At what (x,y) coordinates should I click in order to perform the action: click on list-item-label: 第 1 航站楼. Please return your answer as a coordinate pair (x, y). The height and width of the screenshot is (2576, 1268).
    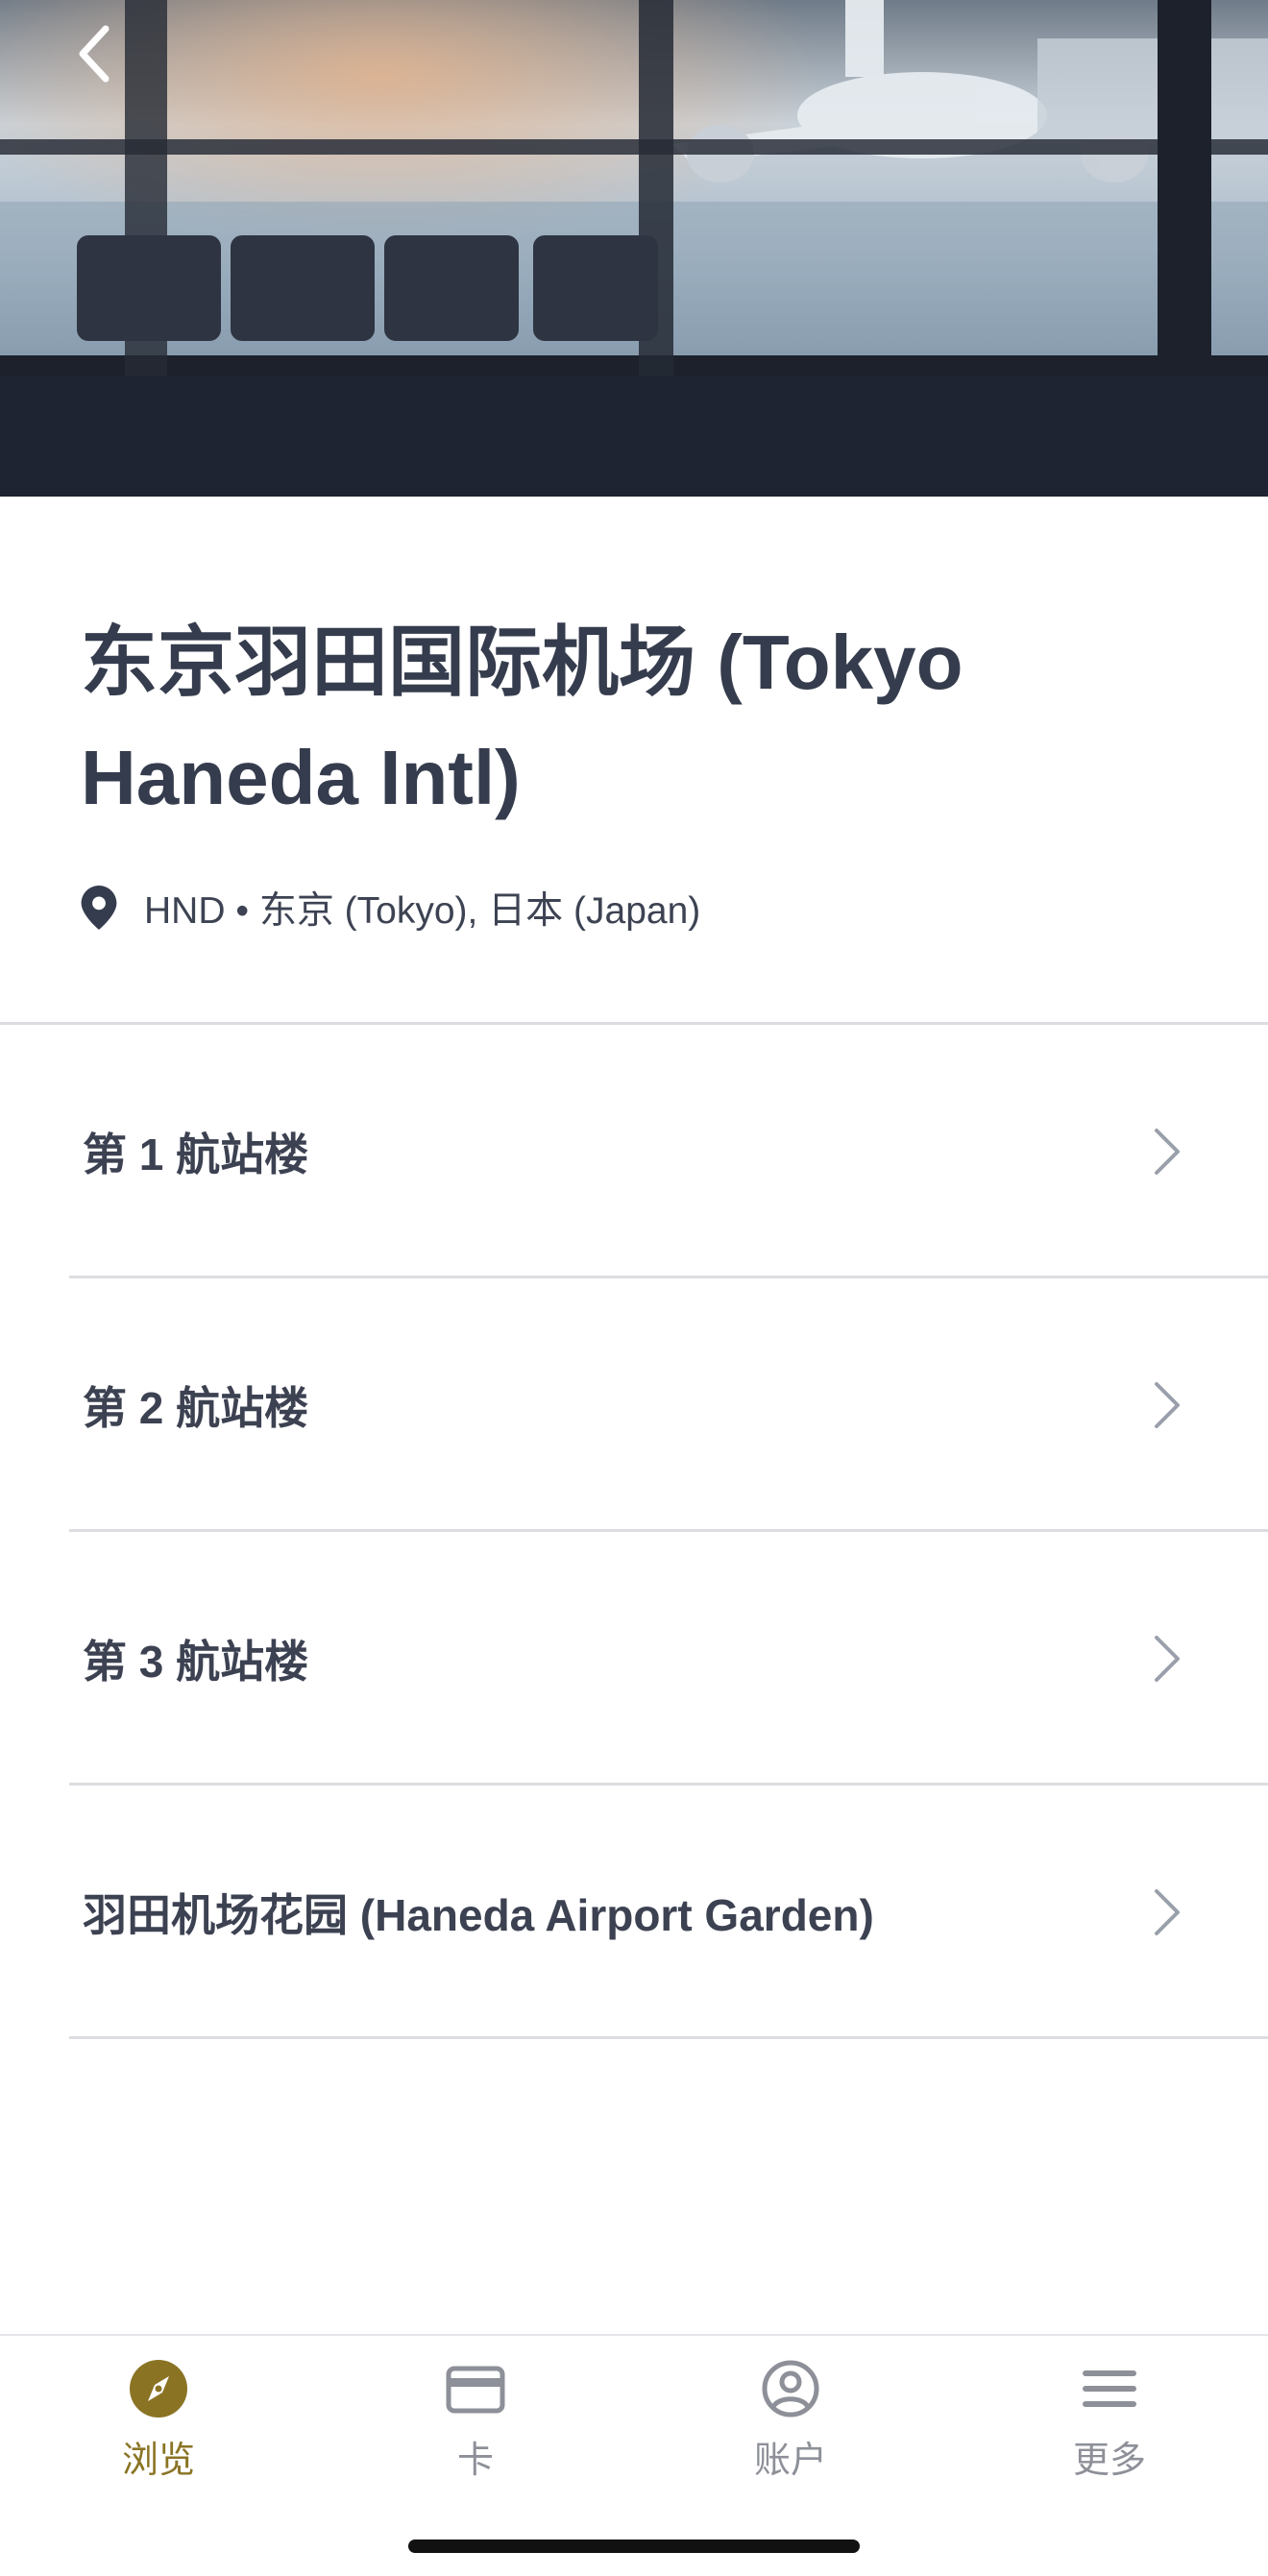
    Looking at the image, I should click on (196, 1154).